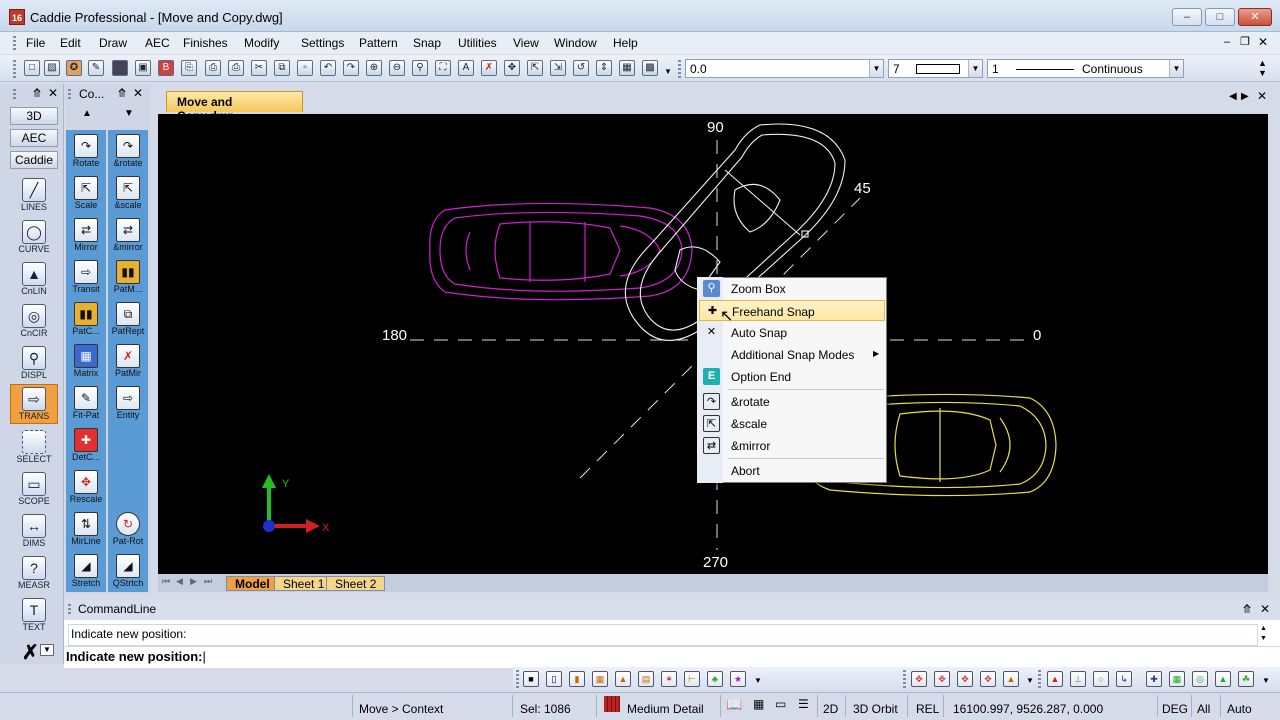 This screenshot has width=1280, height=720. Describe the element at coordinates (1085, 68) in the screenshot. I see `linetype-combo: 1 Continuous ▼` at that location.